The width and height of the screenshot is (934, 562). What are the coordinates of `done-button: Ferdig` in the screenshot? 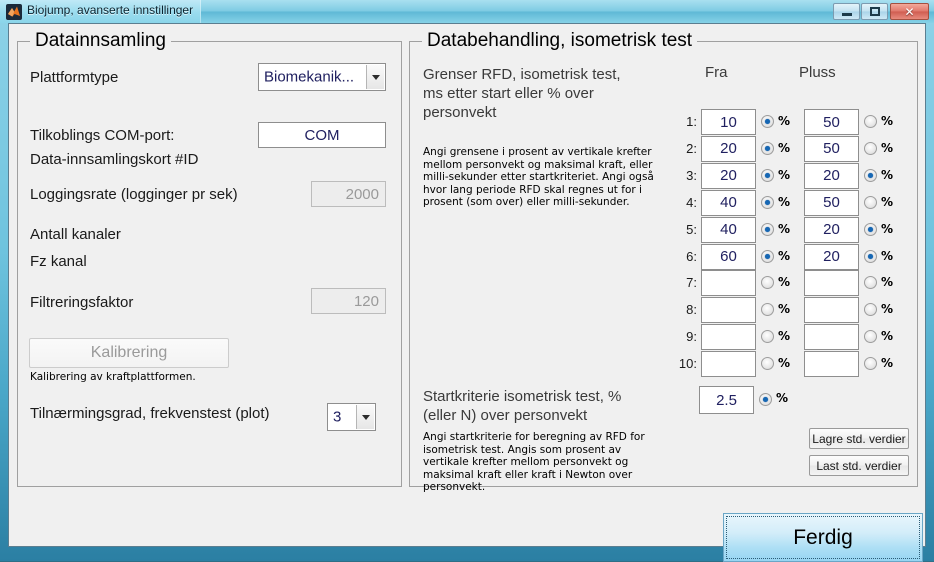 It's located at (823, 537).